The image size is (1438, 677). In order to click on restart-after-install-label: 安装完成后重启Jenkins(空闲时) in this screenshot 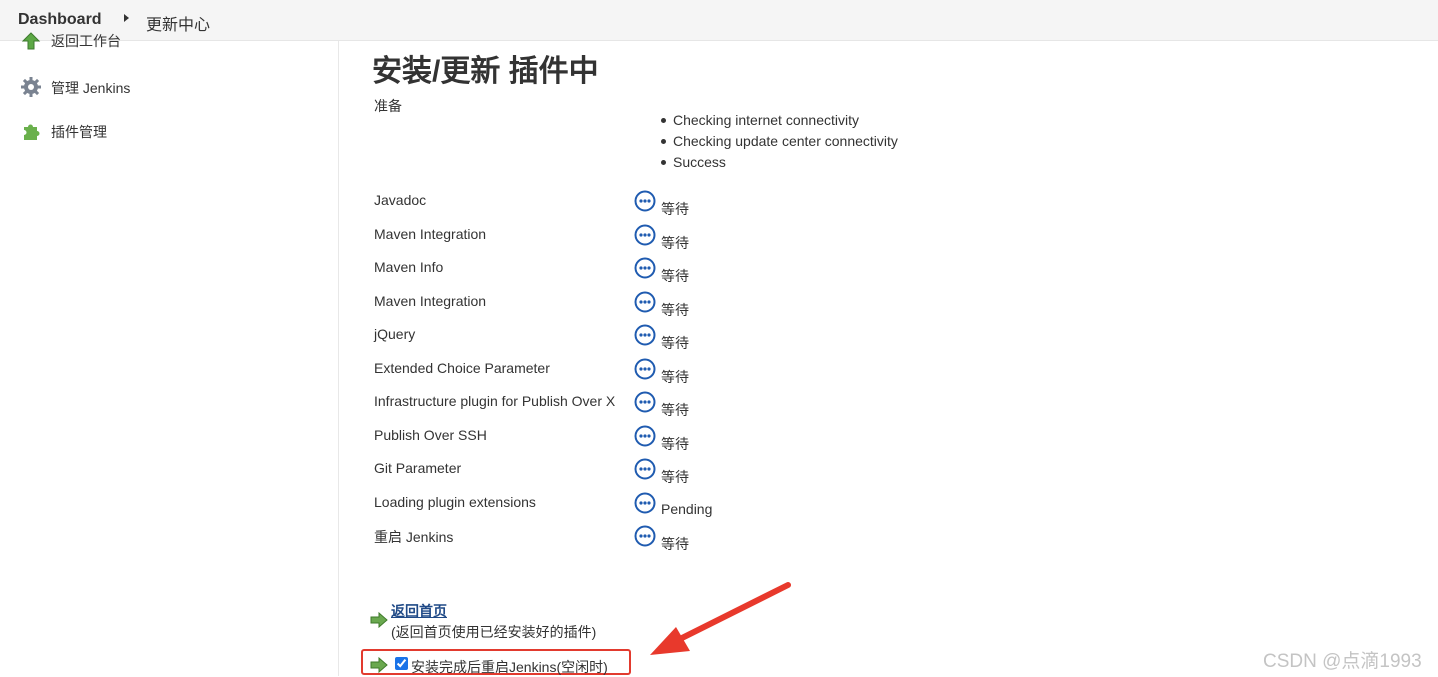, I will do `click(509, 667)`.